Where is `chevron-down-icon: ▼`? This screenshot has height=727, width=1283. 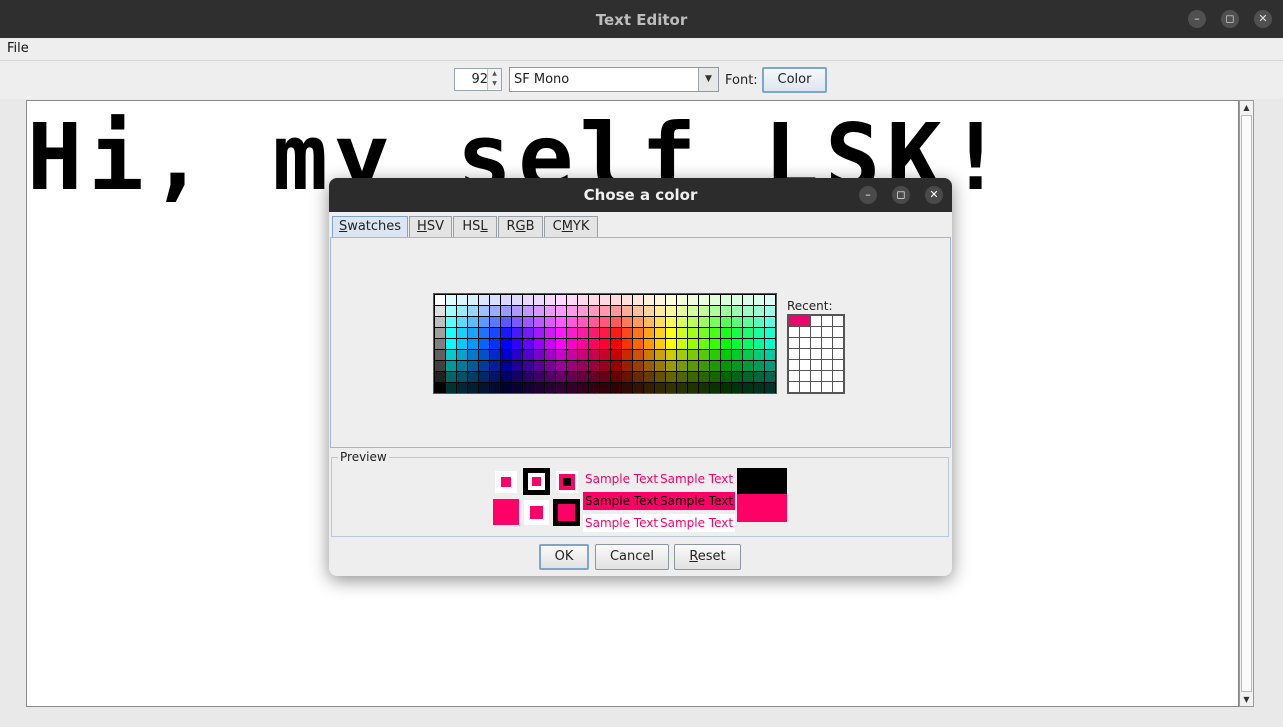
chevron-down-icon: ▼ is located at coordinates (708, 79).